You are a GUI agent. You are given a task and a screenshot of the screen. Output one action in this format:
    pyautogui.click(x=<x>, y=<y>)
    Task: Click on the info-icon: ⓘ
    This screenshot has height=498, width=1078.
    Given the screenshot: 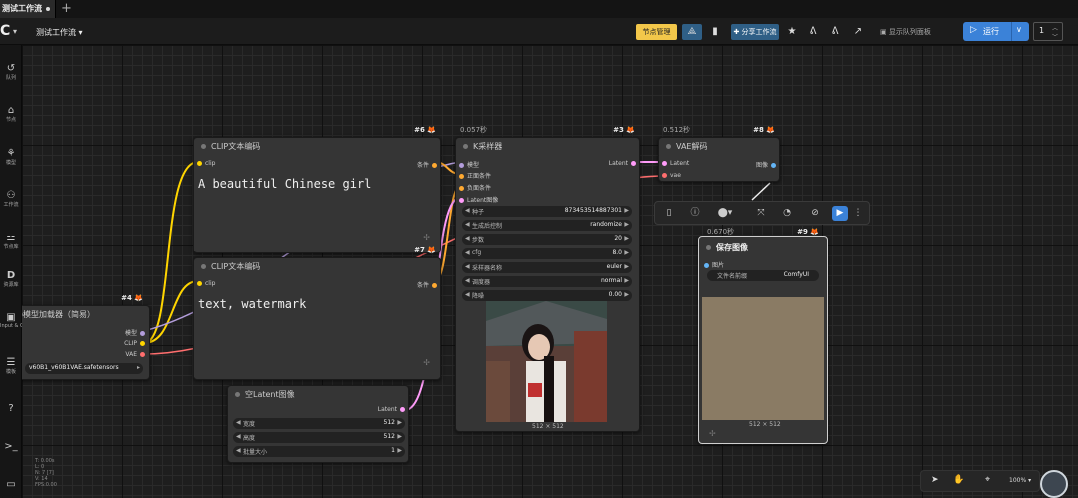 What is the action you would take?
    pyautogui.click(x=695, y=213)
    